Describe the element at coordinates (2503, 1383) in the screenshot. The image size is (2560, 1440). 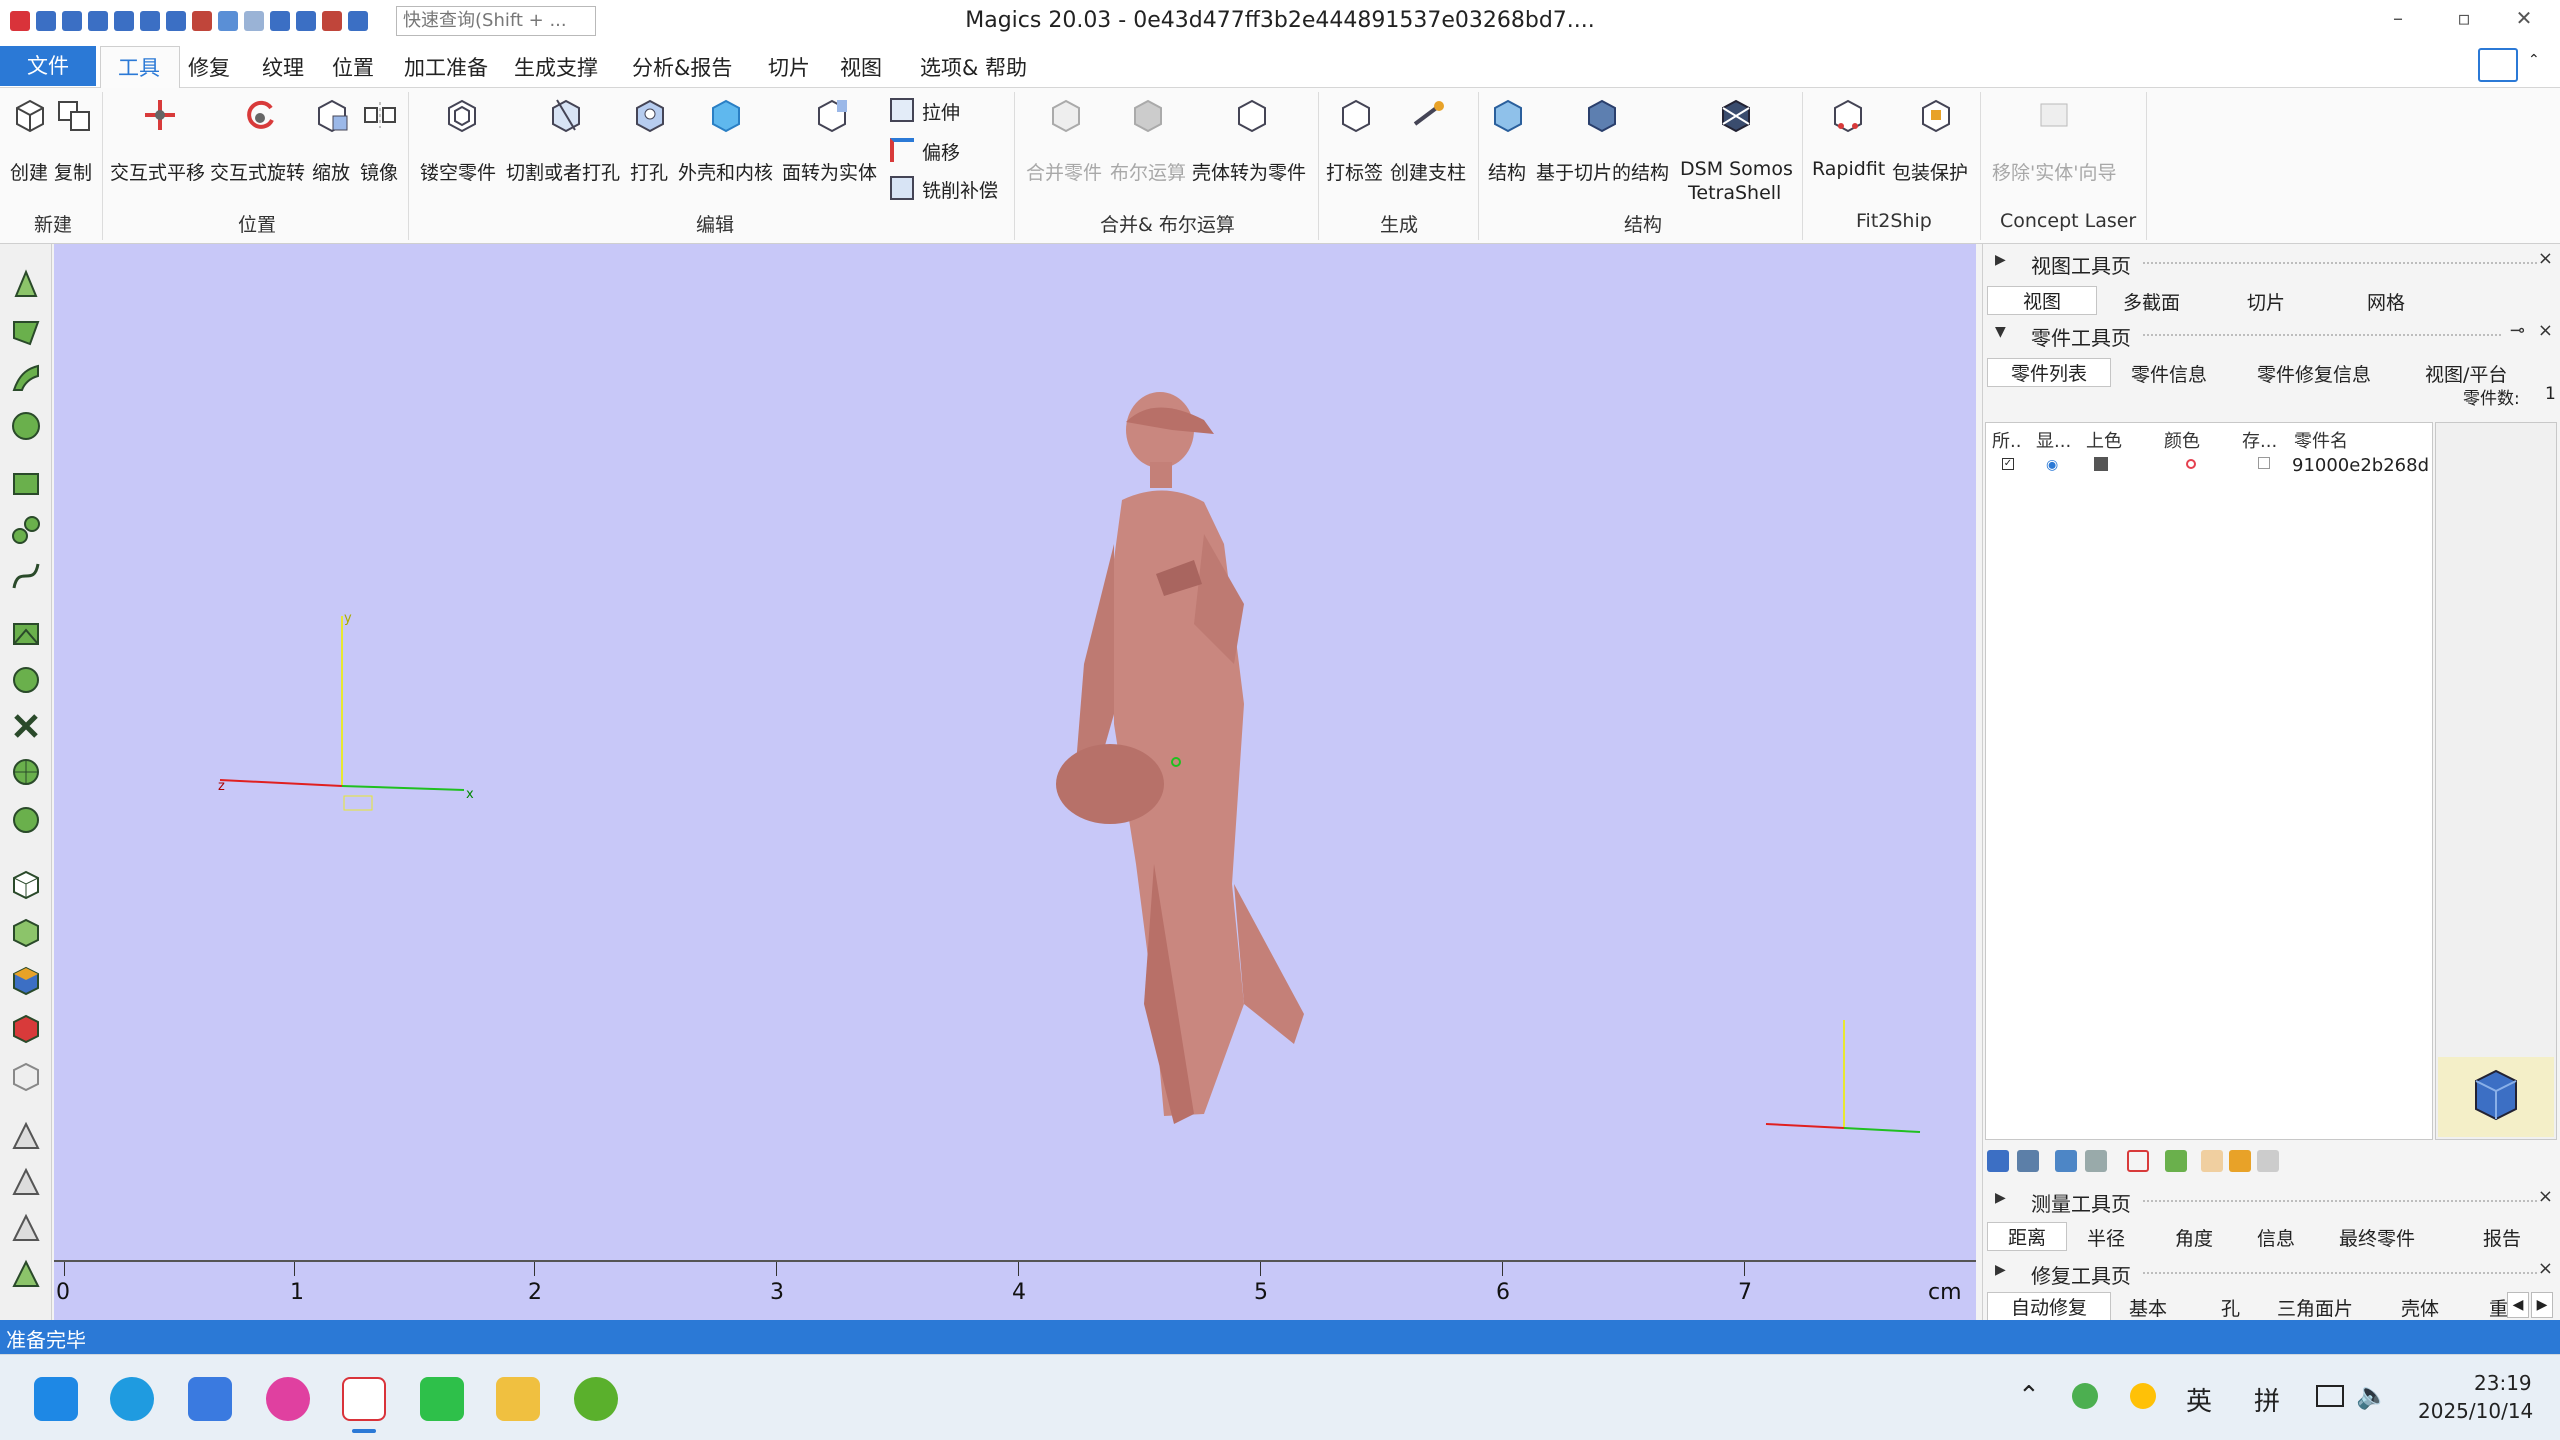
I see `clock-time: 23:19` at that location.